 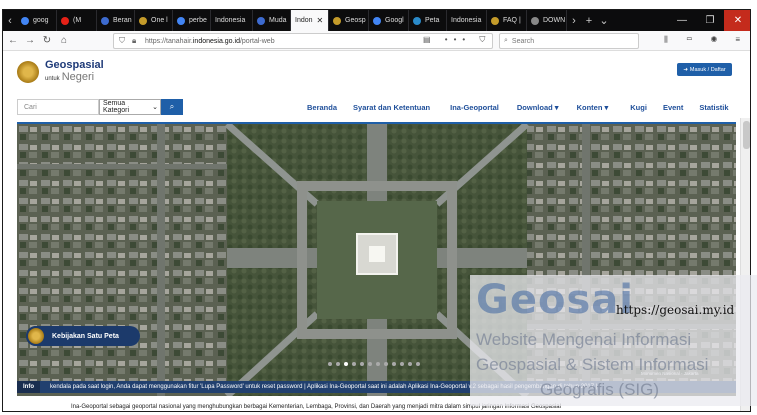 I want to click on back-icon: ←, so click(x=13, y=40).